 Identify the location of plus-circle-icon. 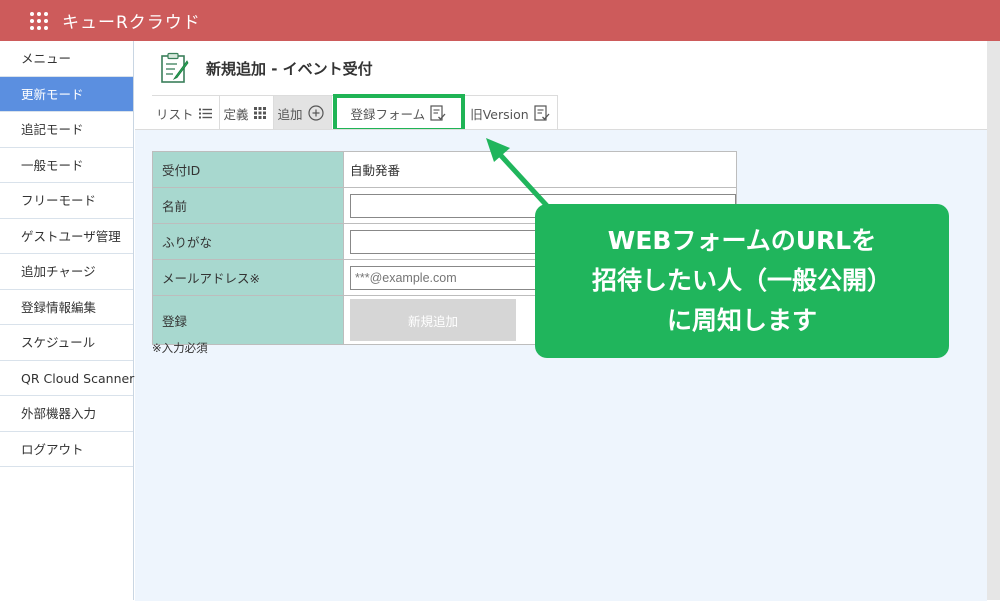
(315, 113).